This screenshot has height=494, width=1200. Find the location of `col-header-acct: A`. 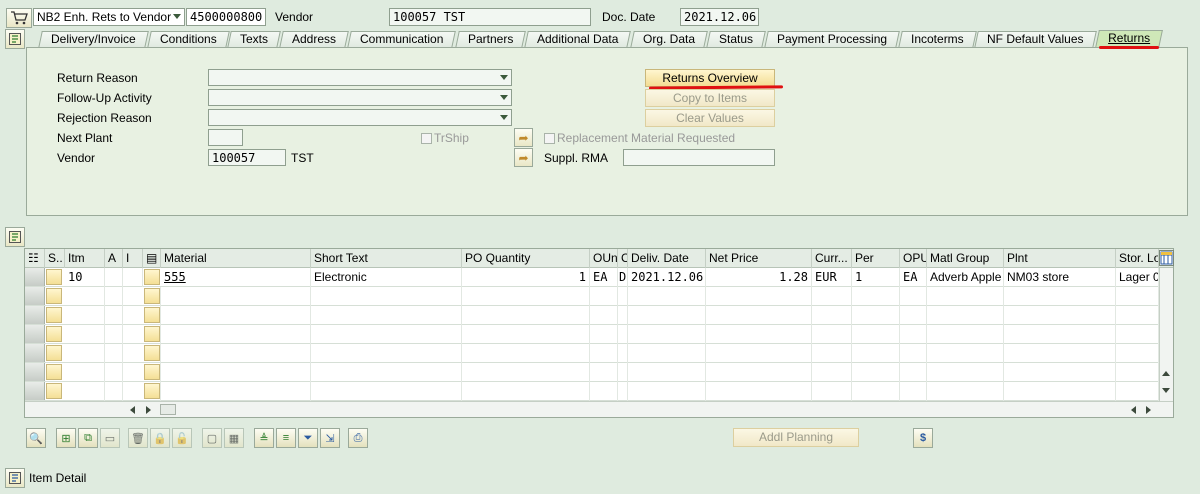

col-header-acct: A is located at coordinates (114, 258).